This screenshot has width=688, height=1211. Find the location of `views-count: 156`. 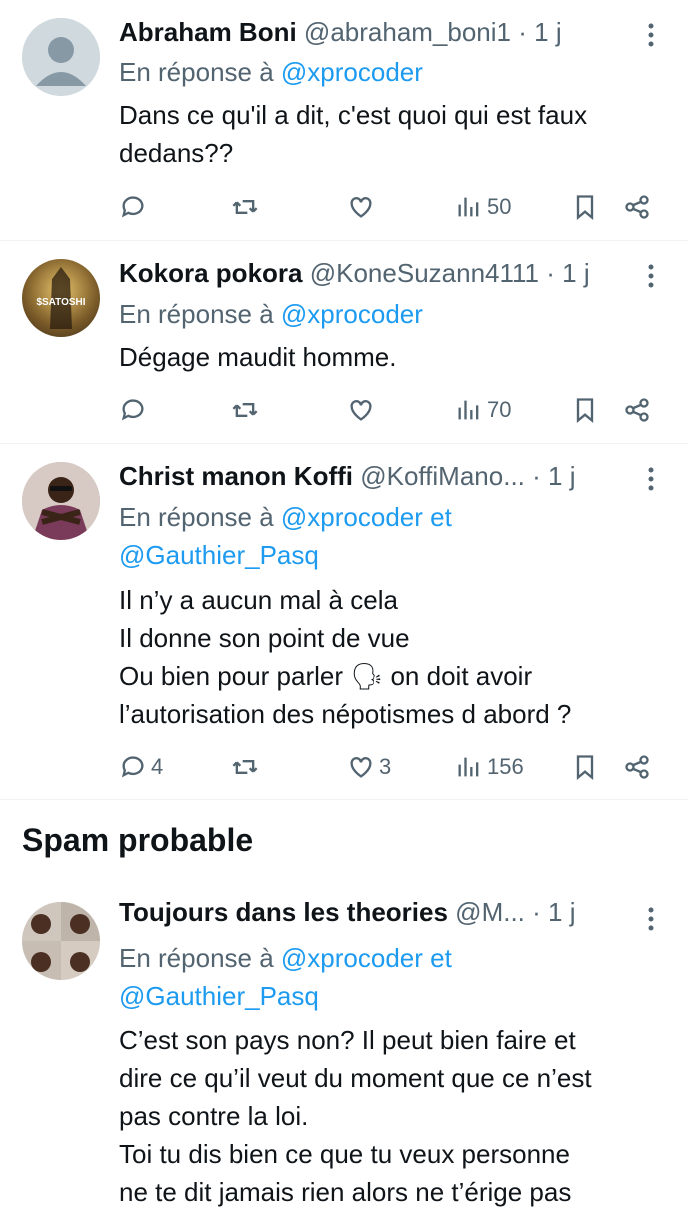

views-count: 156 is located at coordinates (505, 766).